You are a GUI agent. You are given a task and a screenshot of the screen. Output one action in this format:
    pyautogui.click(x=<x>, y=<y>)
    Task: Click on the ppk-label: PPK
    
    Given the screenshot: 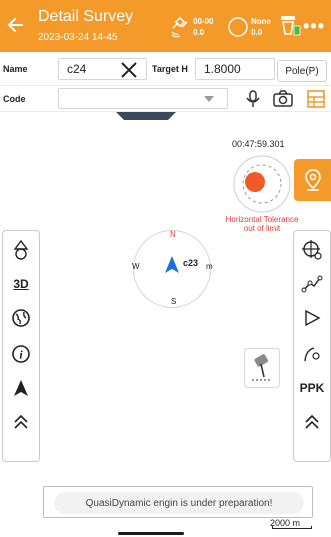 What is the action you would take?
    pyautogui.click(x=312, y=388)
    